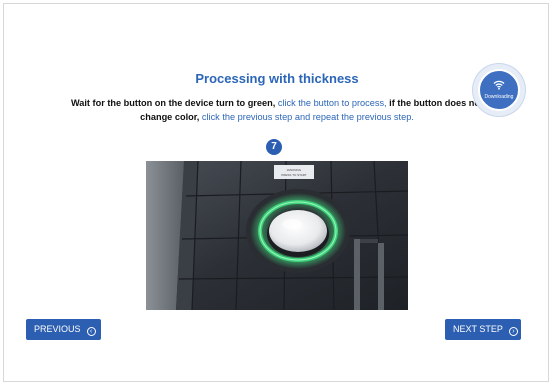 This screenshot has width=554, height=387. Describe the element at coordinates (478, 329) in the screenshot. I see `next-step-button-label: NEXT STEP` at that location.